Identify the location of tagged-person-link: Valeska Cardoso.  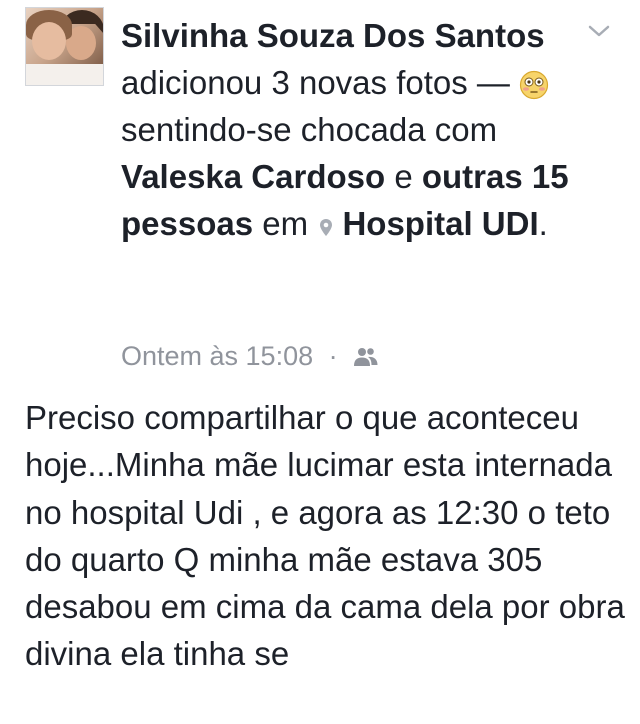
(253, 176).